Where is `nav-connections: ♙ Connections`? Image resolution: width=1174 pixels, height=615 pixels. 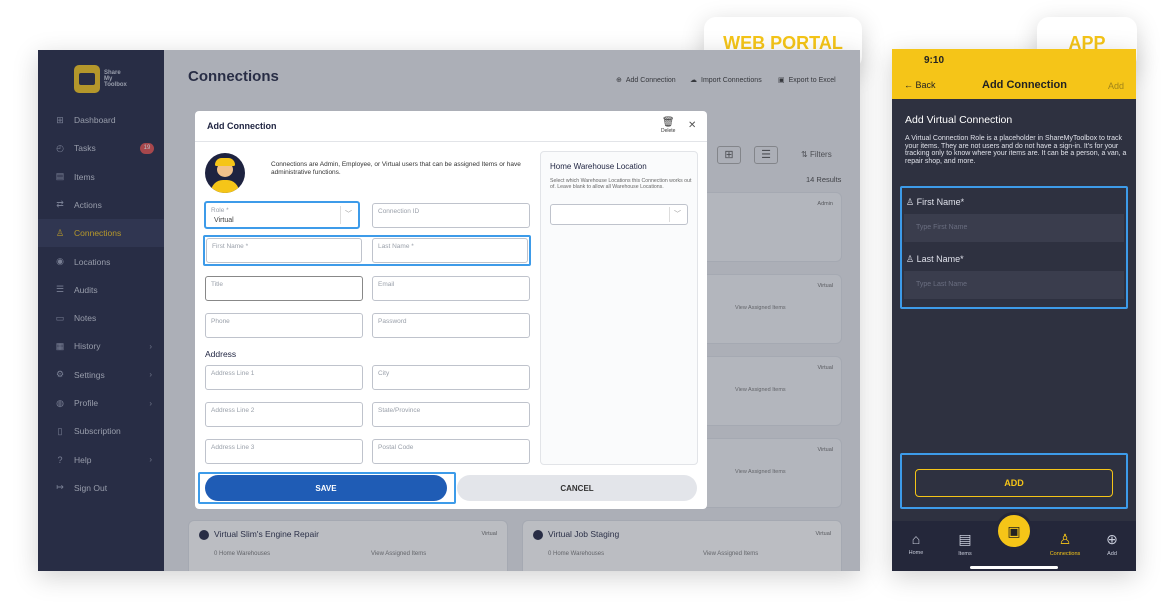
nav-connections: ♙ Connections is located at coordinates (1065, 544).